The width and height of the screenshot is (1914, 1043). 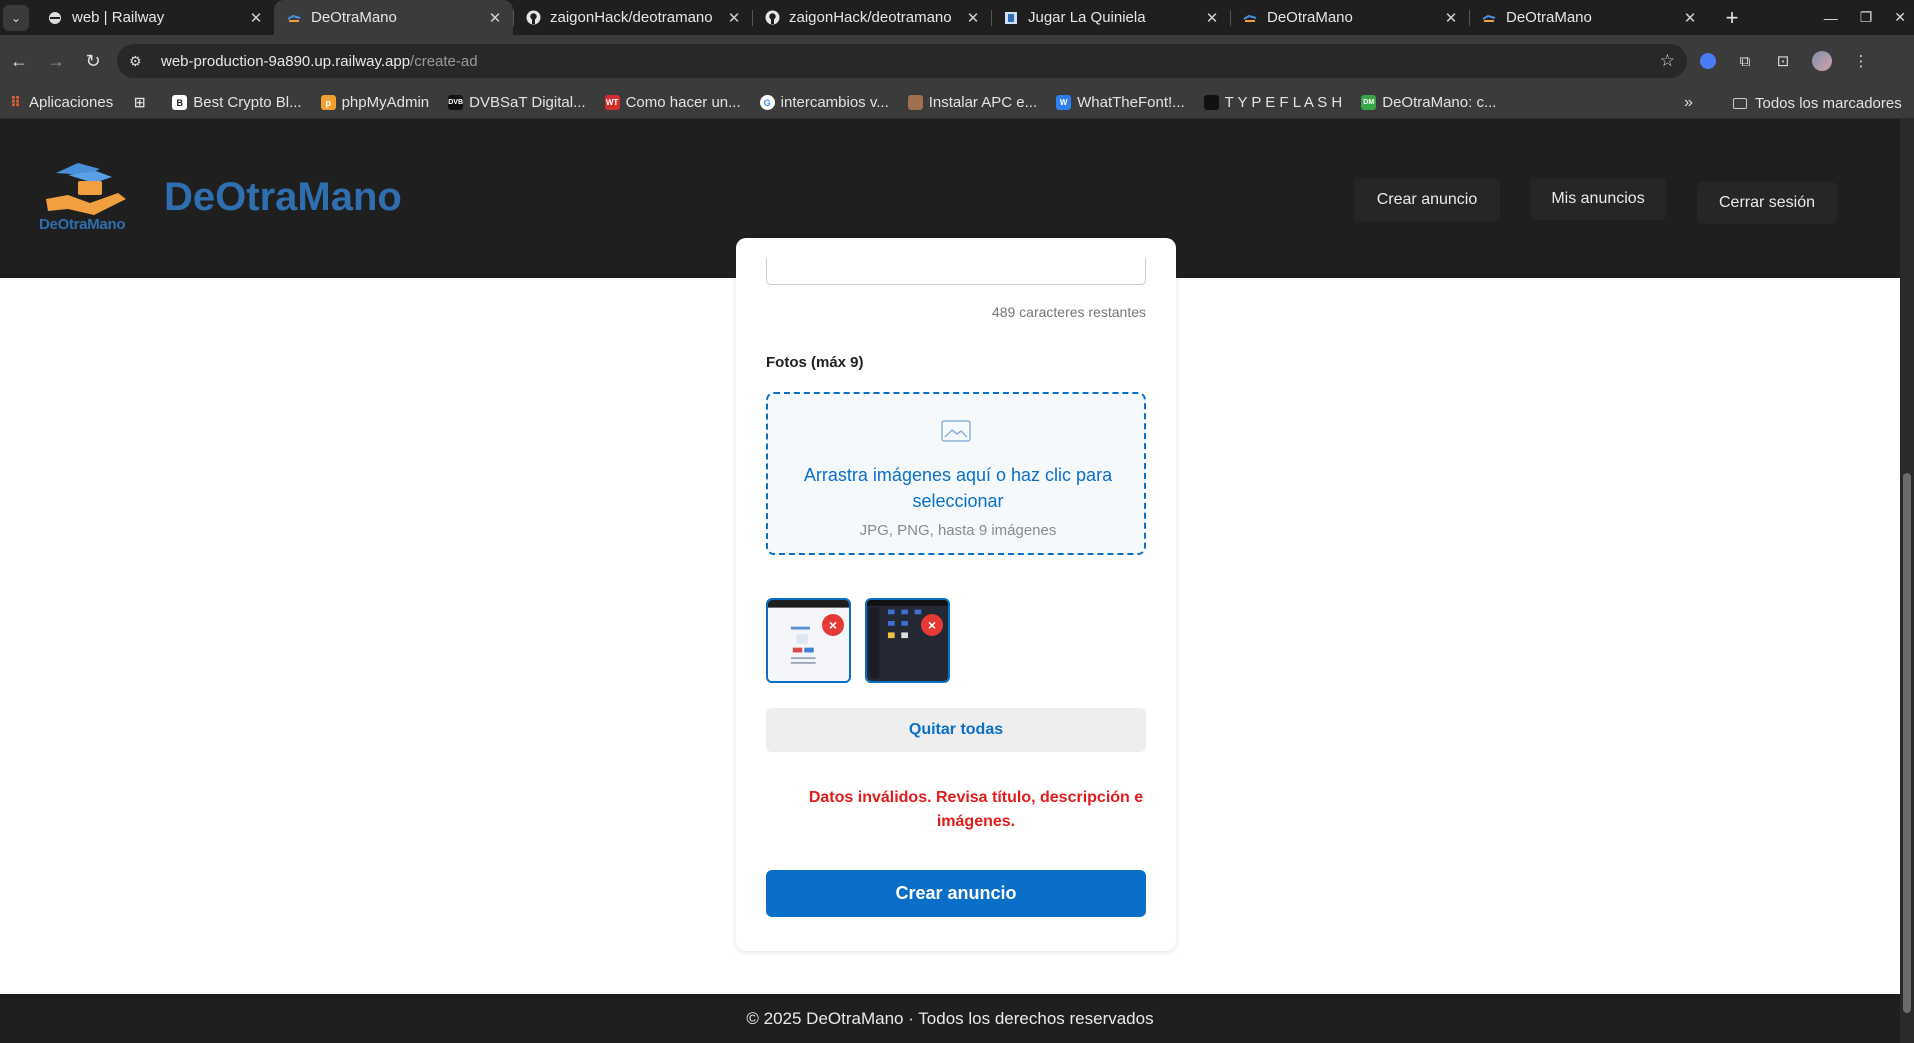 I want to click on apps-grid-icon: ⠿, so click(x=15, y=102).